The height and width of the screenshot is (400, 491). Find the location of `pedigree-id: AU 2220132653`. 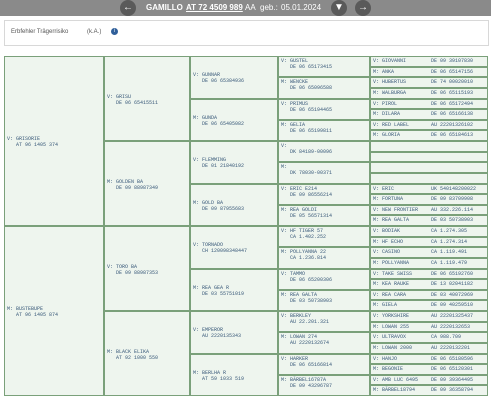

pedigree-id: AU 2220132653 is located at coordinates (451, 326).